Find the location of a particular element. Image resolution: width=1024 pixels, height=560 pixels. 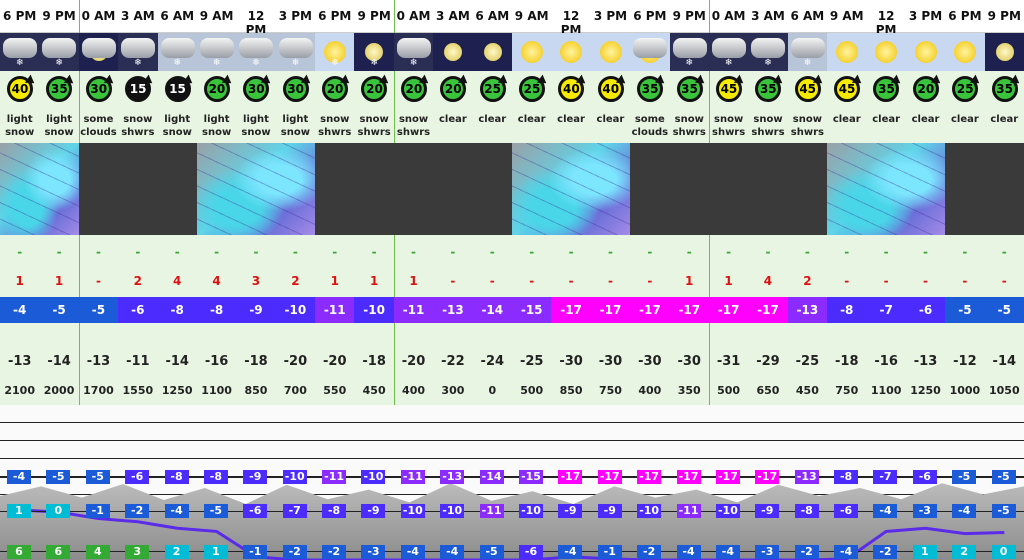

moon-icon is located at coordinates (492, 52).